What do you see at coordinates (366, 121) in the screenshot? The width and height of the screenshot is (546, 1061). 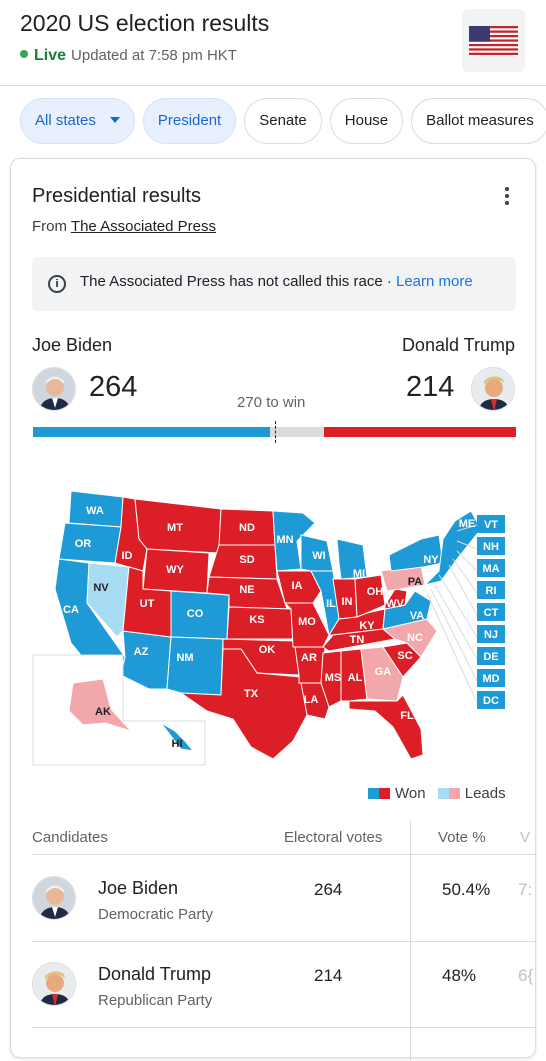 I see `chip-house: House` at bounding box center [366, 121].